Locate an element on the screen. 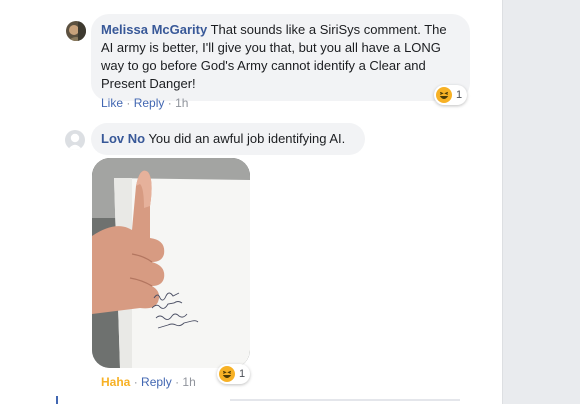 This screenshot has width=580, height=404. like-link: Like is located at coordinates (112, 103).